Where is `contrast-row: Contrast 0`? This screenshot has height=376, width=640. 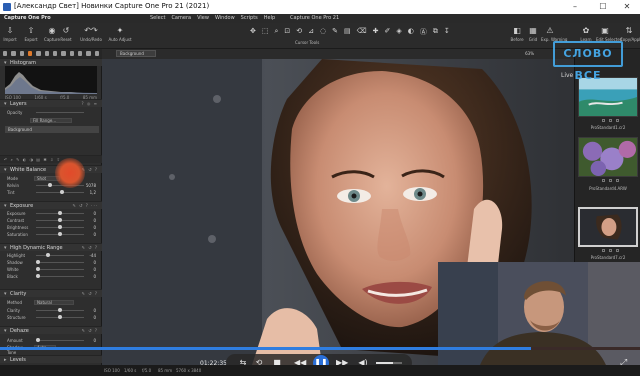
contrast-row: Contrast 0 is located at coordinates (51, 220).